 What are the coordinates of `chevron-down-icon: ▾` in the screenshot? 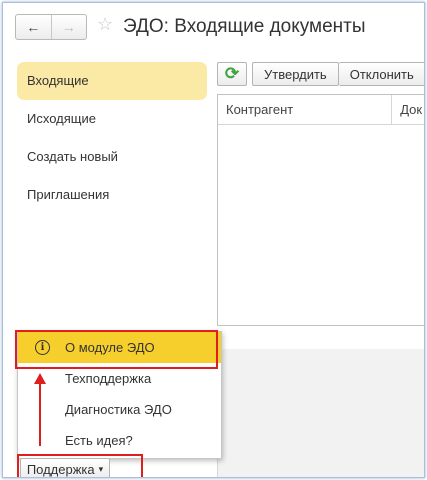 It's located at (101, 468).